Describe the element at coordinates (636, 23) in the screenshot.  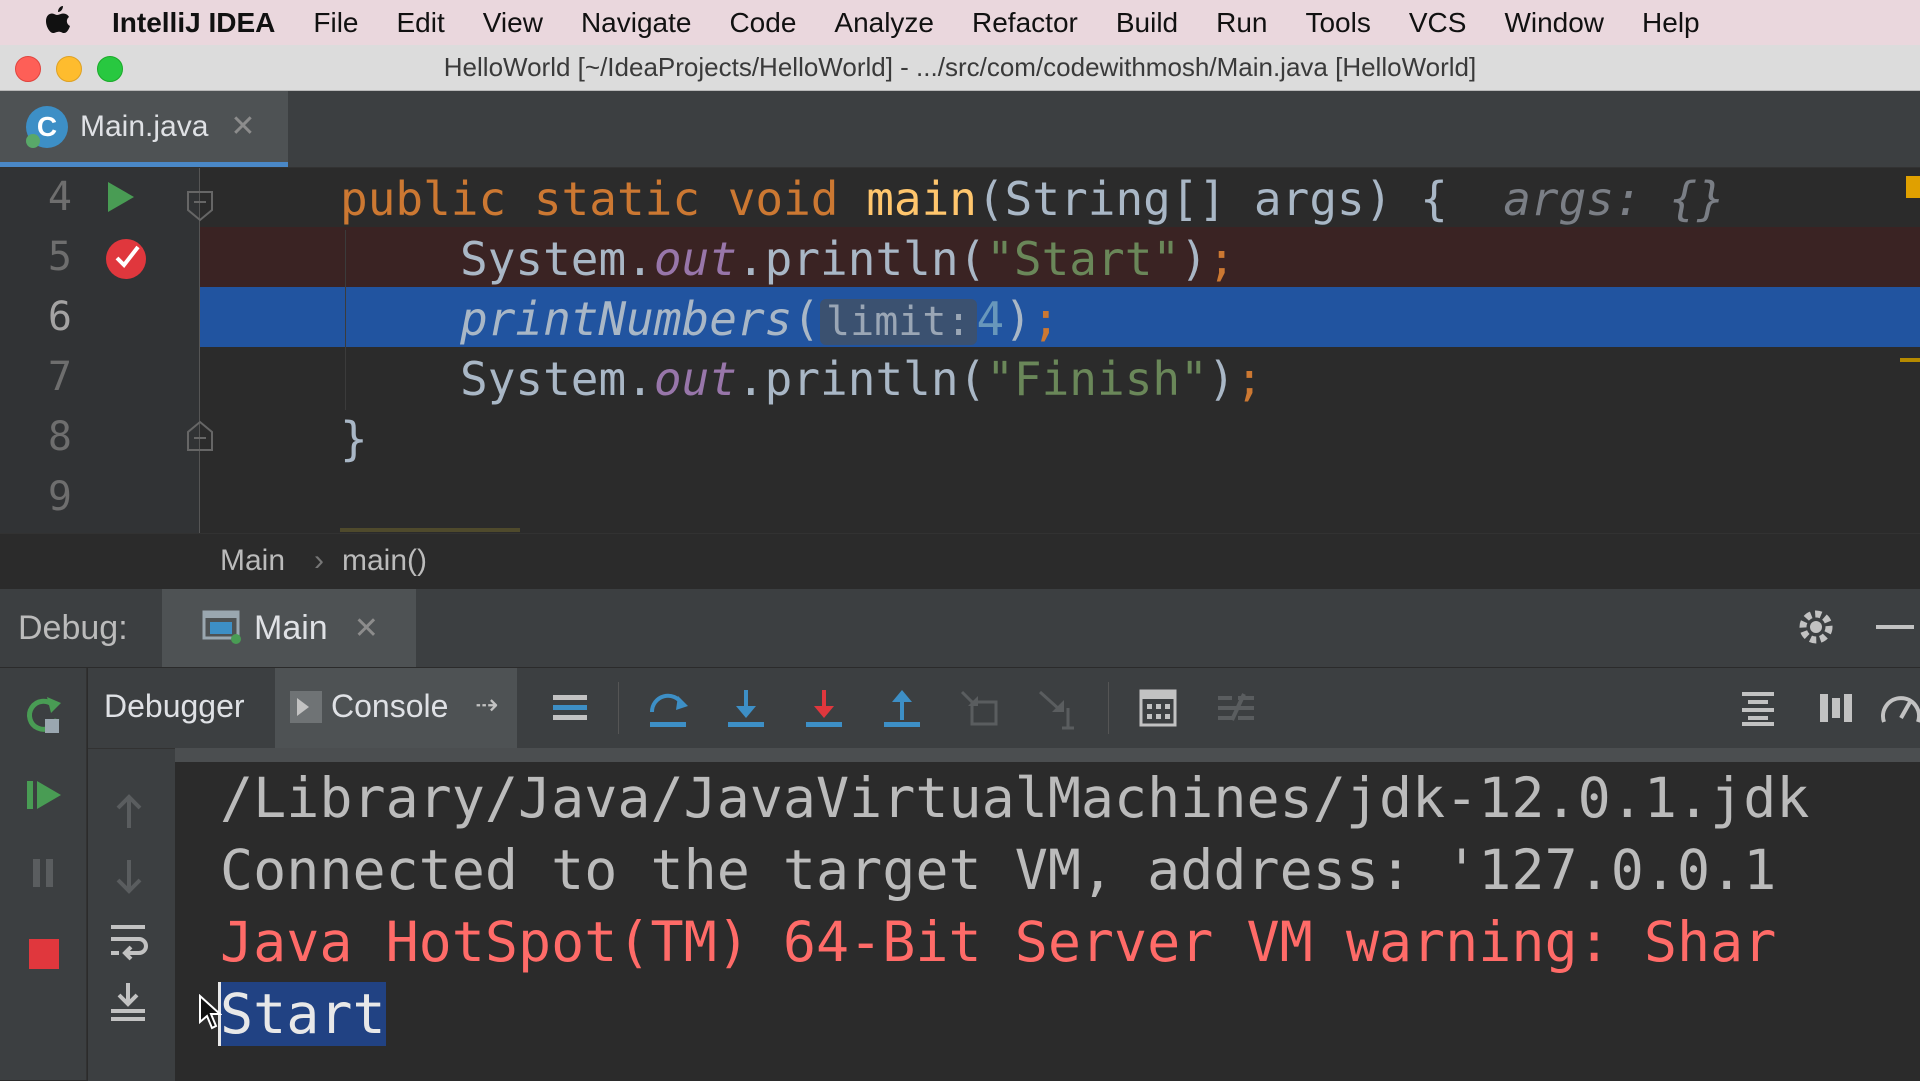
I see `menu-navigate: Navigate` at that location.